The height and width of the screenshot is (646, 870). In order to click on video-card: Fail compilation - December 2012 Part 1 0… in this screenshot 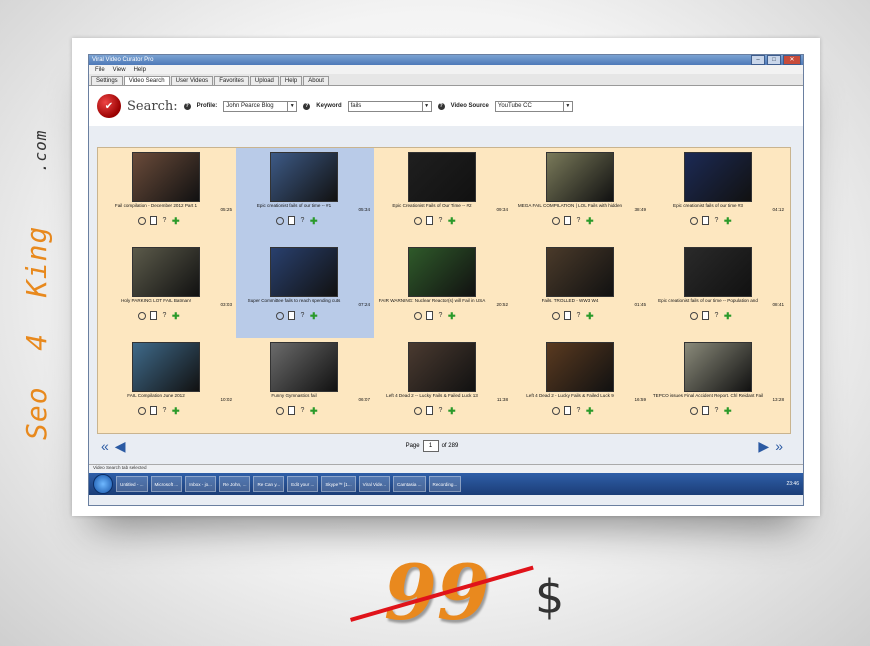, I will do `click(167, 195)`.